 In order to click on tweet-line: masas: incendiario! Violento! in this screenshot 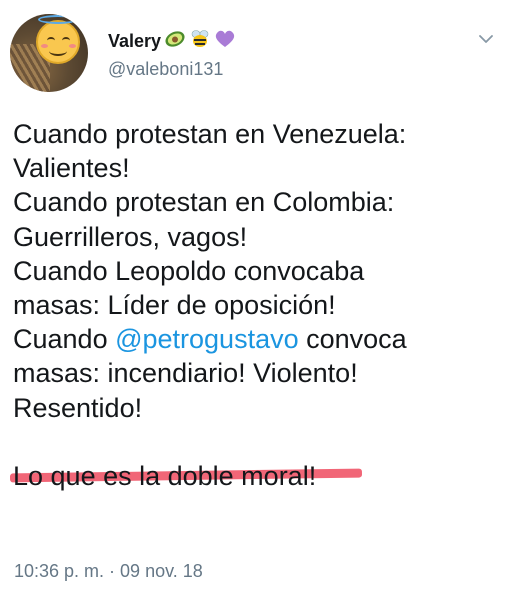, I will do `click(185, 373)`.